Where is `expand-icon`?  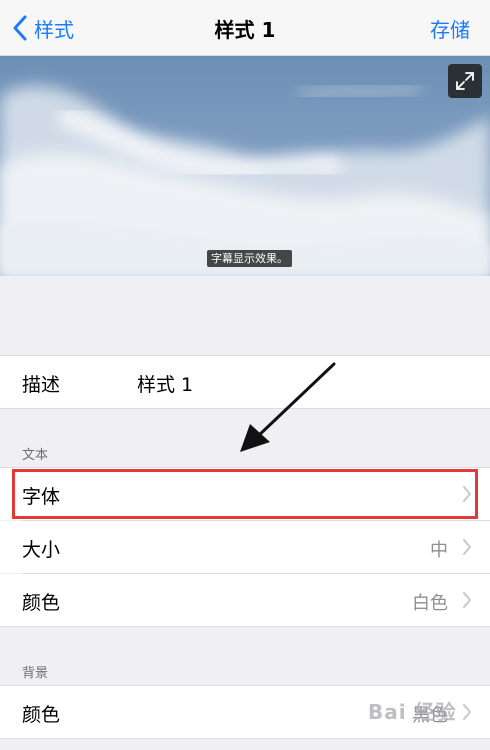 expand-icon is located at coordinates (465, 81).